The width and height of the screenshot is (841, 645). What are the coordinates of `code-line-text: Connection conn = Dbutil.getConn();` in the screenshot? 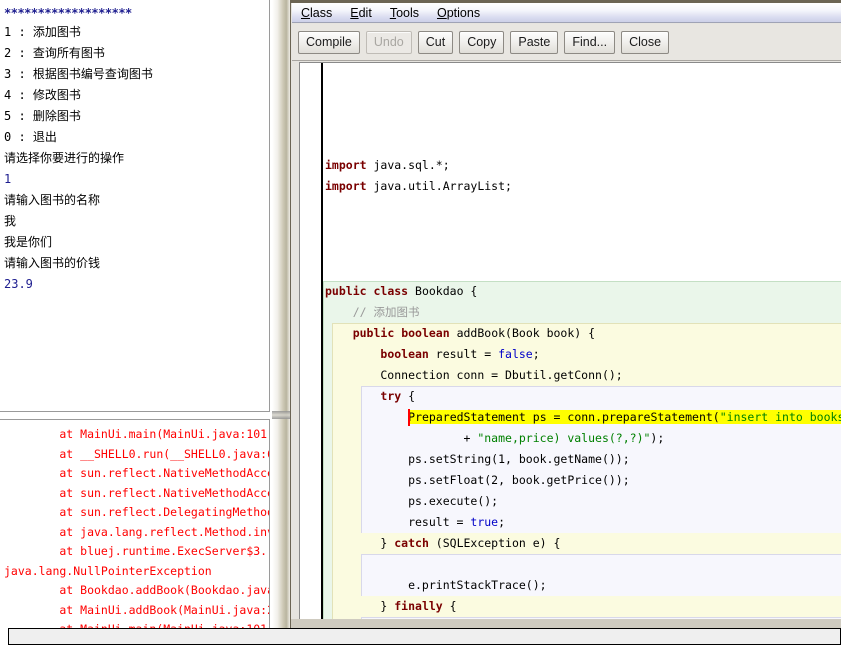 It's located at (474, 375).